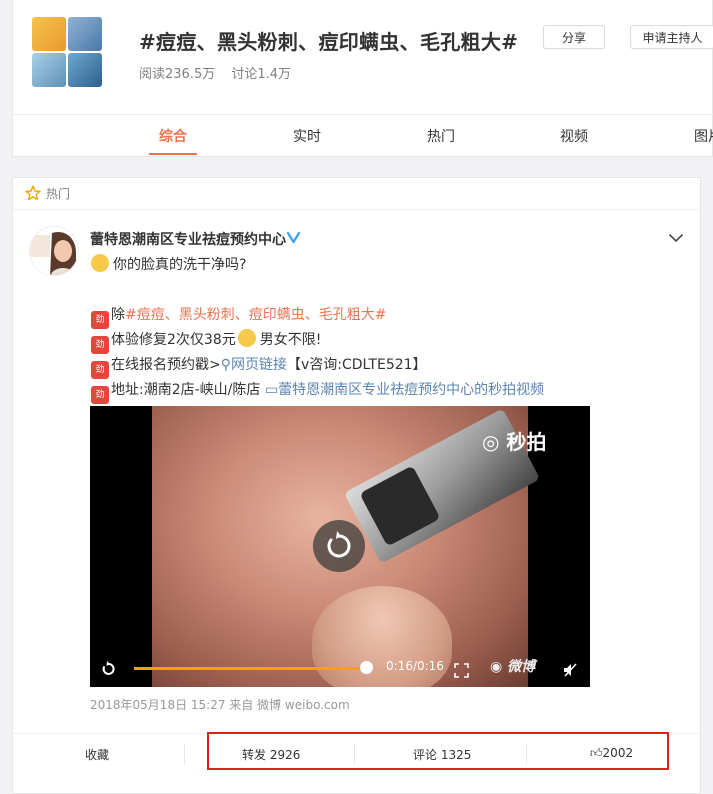 Image resolution: width=713 pixels, height=794 pixels. What do you see at coordinates (261, 74) in the screenshot?
I see `discussion-count: 讨论1.4万` at bounding box center [261, 74].